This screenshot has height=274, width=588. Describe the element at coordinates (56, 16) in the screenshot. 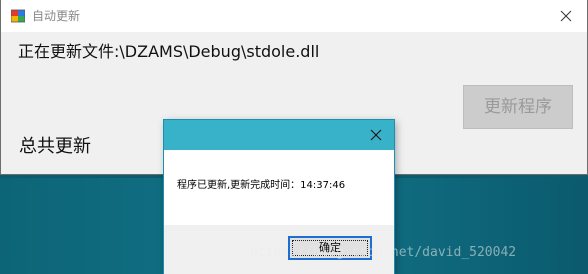

I see `window-title: 自动更新` at that location.